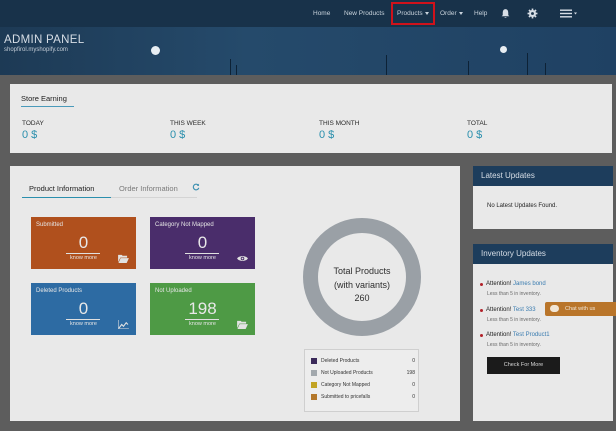 The height and width of the screenshot is (431, 616). What do you see at coordinates (410, 13) in the screenshot?
I see `nav-products-label: Products` at bounding box center [410, 13].